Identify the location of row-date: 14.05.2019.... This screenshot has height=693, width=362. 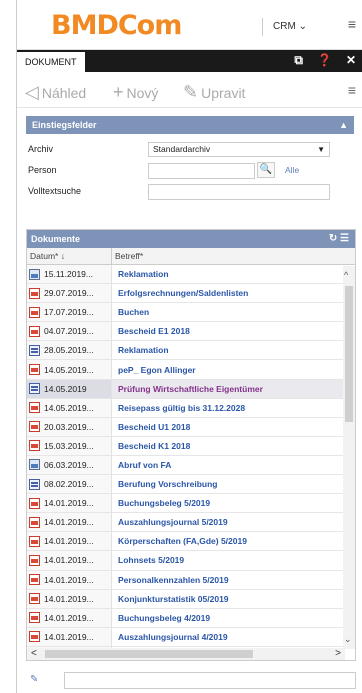
(69, 369).